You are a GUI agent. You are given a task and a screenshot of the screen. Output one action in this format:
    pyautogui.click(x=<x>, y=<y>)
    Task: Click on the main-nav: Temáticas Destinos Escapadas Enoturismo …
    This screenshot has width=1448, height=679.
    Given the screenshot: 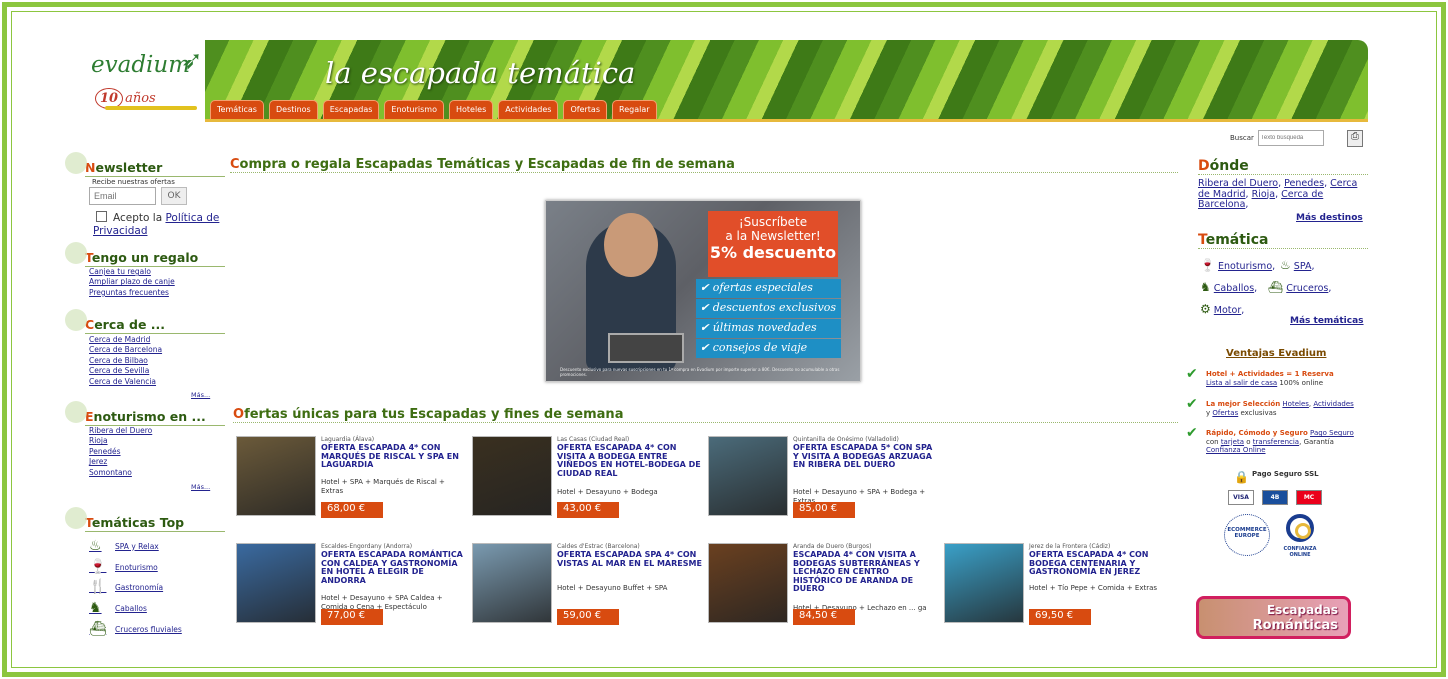 What is the action you would take?
    pyautogui.click(x=433, y=109)
    